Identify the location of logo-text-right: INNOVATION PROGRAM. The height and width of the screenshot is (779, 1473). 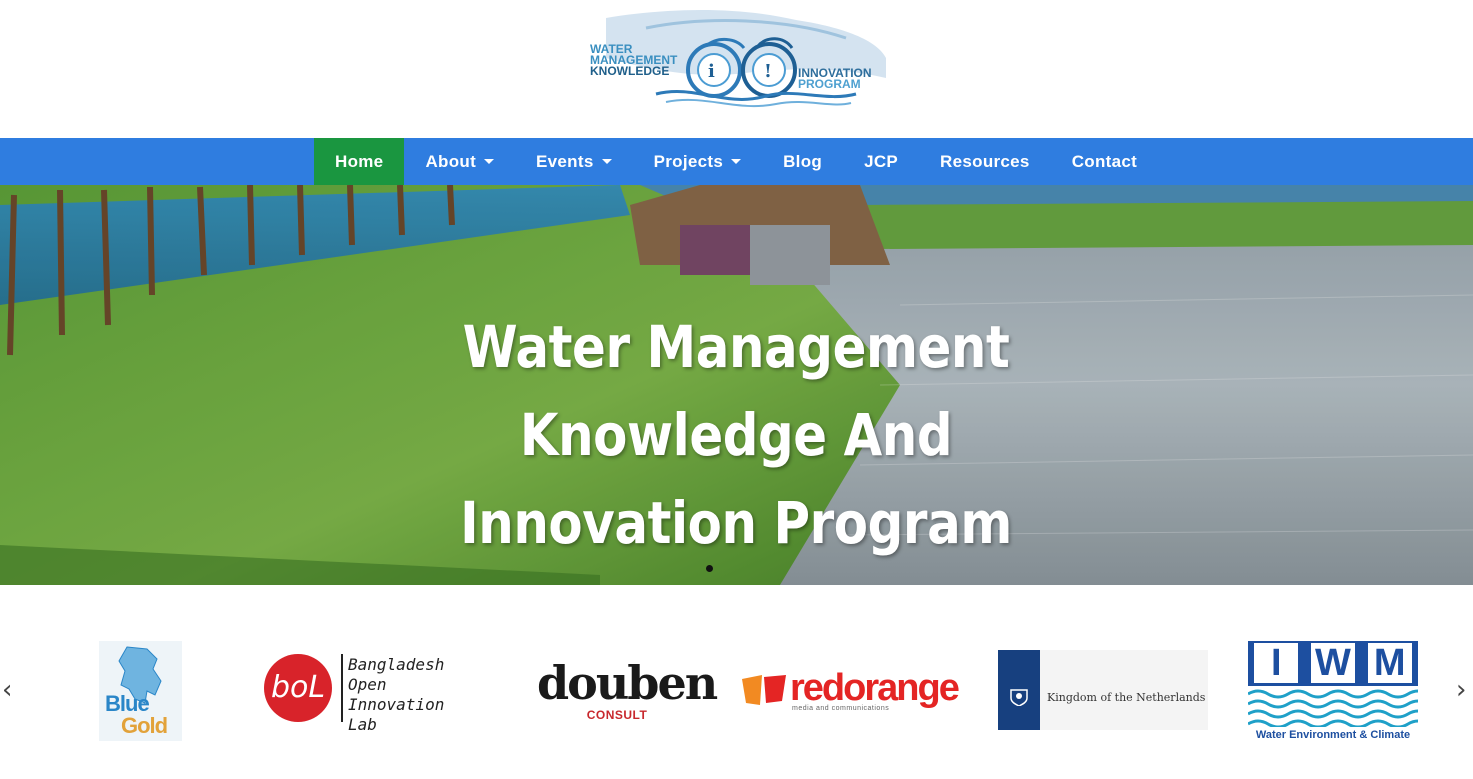
(835, 79).